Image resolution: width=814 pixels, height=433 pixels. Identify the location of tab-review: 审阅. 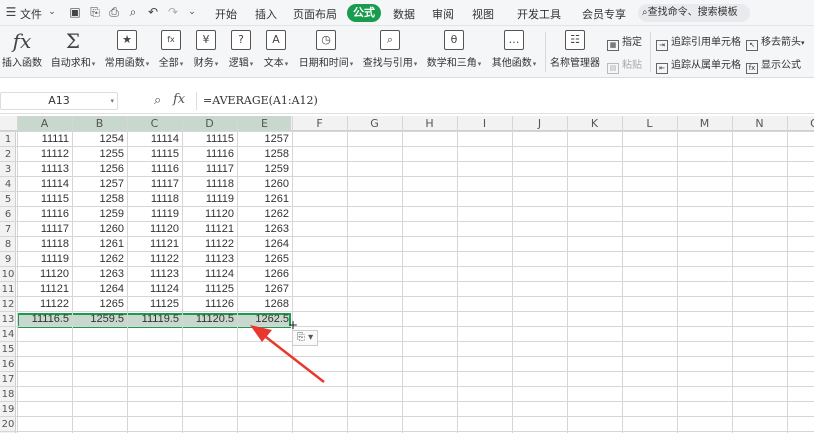
(443, 14).